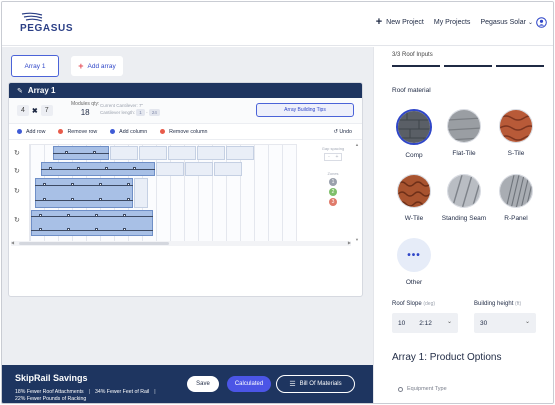 Image resolution: width=555 pixels, height=405 pixels. Describe the element at coordinates (516, 198) in the screenshot. I see `material-r-panel: R-Panel` at that location.